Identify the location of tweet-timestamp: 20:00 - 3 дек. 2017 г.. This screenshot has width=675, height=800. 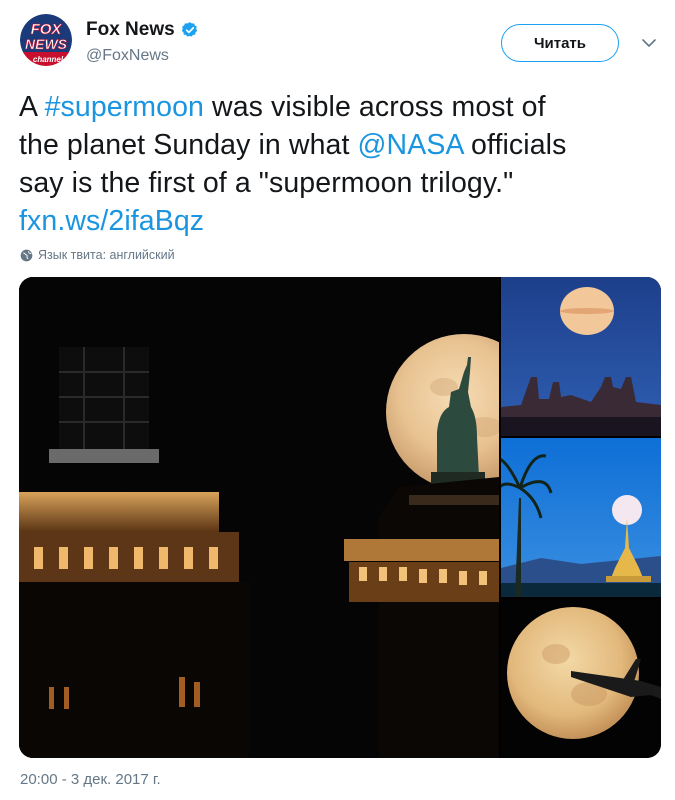
(90, 779).